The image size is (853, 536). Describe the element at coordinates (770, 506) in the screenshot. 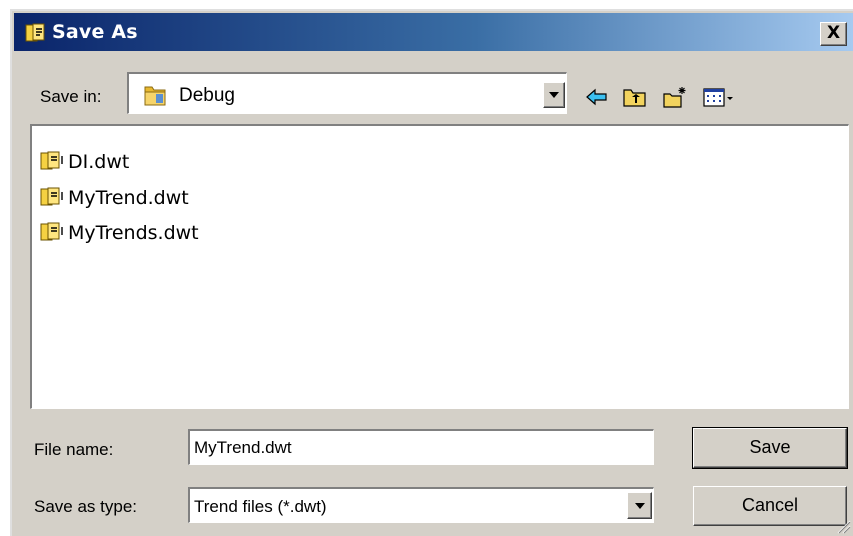

I see `cancel-button: Cancel` at that location.